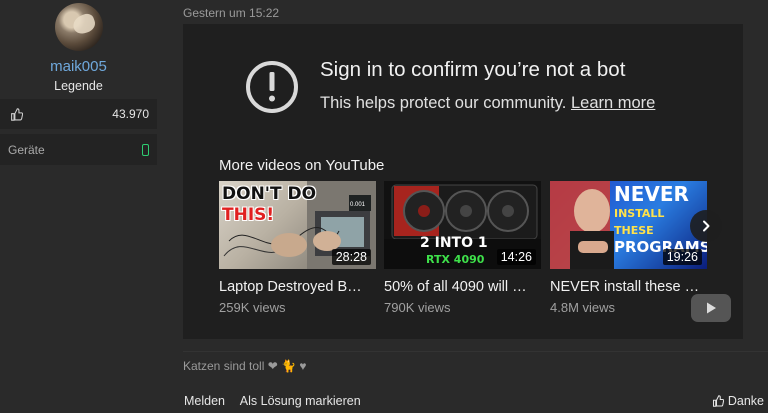 This screenshot has height=413, width=768. What do you see at coordinates (516, 257) in the screenshot?
I see `video-duration: 14:26` at bounding box center [516, 257].